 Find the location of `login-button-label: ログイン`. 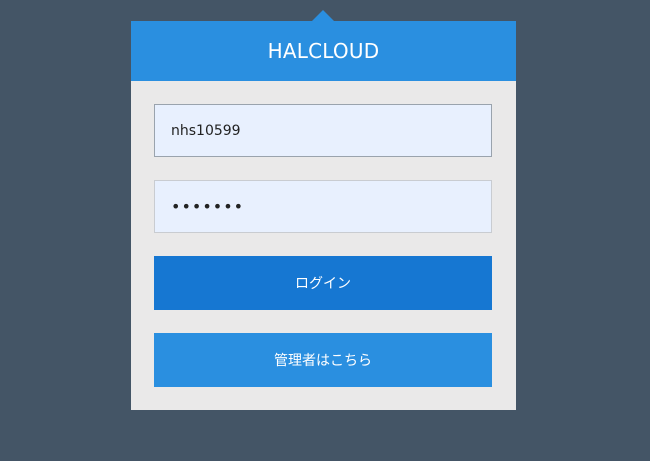

login-button-label: ログイン is located at coordinates (323, 284).